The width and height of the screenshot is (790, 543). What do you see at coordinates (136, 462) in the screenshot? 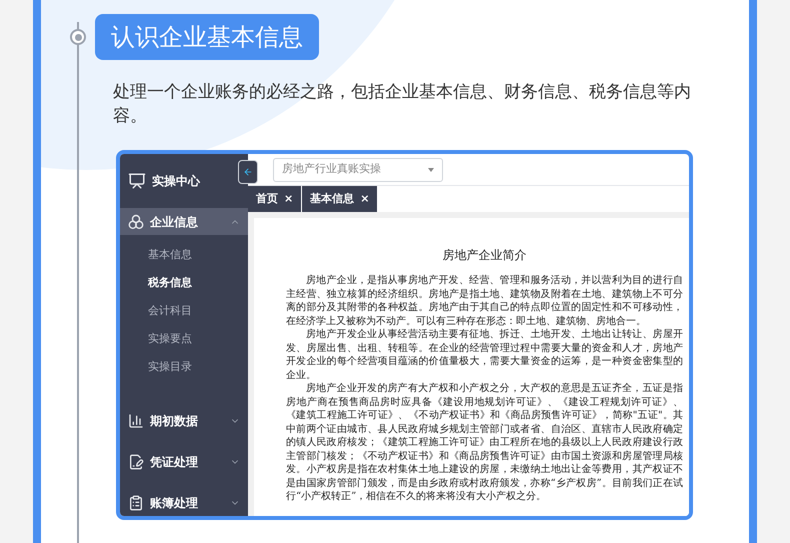
I see `edit-document-icon` at bounding box center [136, 462].